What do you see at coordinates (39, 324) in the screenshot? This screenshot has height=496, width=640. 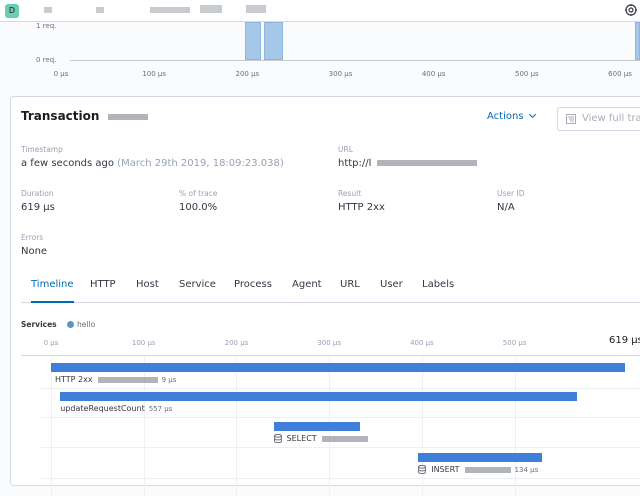 I see `services-label: Services` at bounding box center [39, 324].